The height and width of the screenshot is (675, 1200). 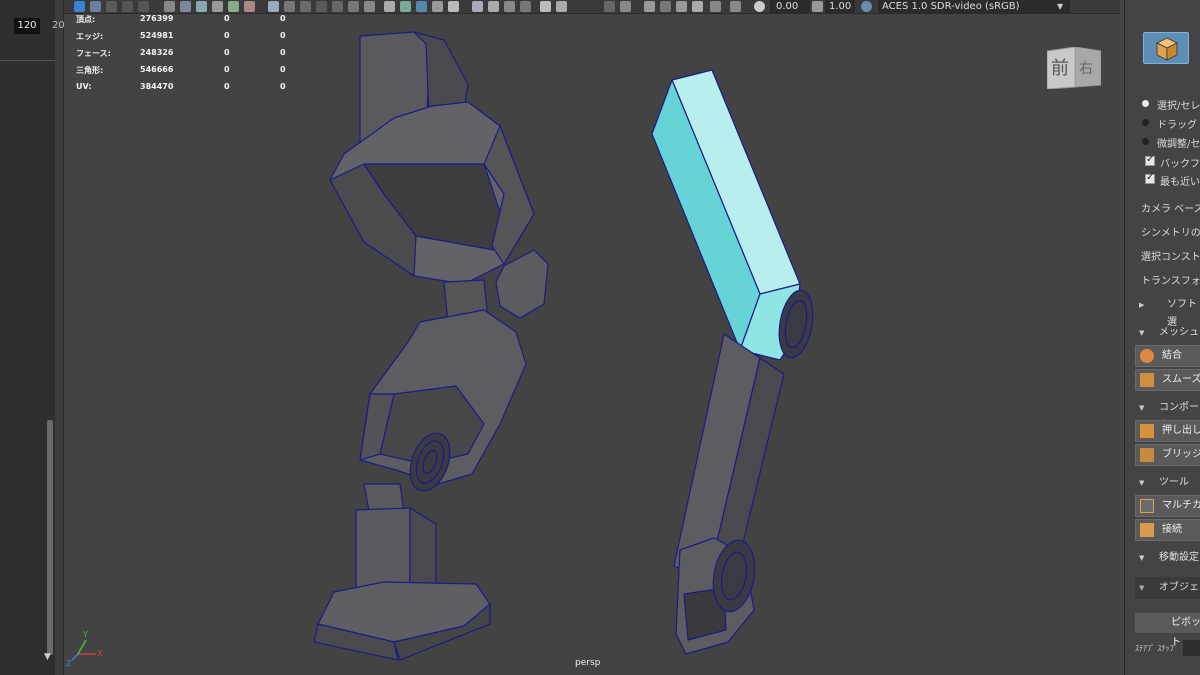 I want to click on motion-blur-icon, so click(x=493, y=6).